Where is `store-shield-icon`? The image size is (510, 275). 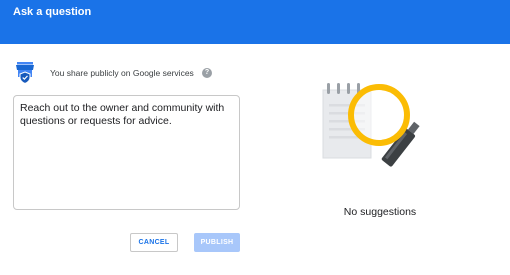 store-shield-icon is located at coordinates (25, 73).